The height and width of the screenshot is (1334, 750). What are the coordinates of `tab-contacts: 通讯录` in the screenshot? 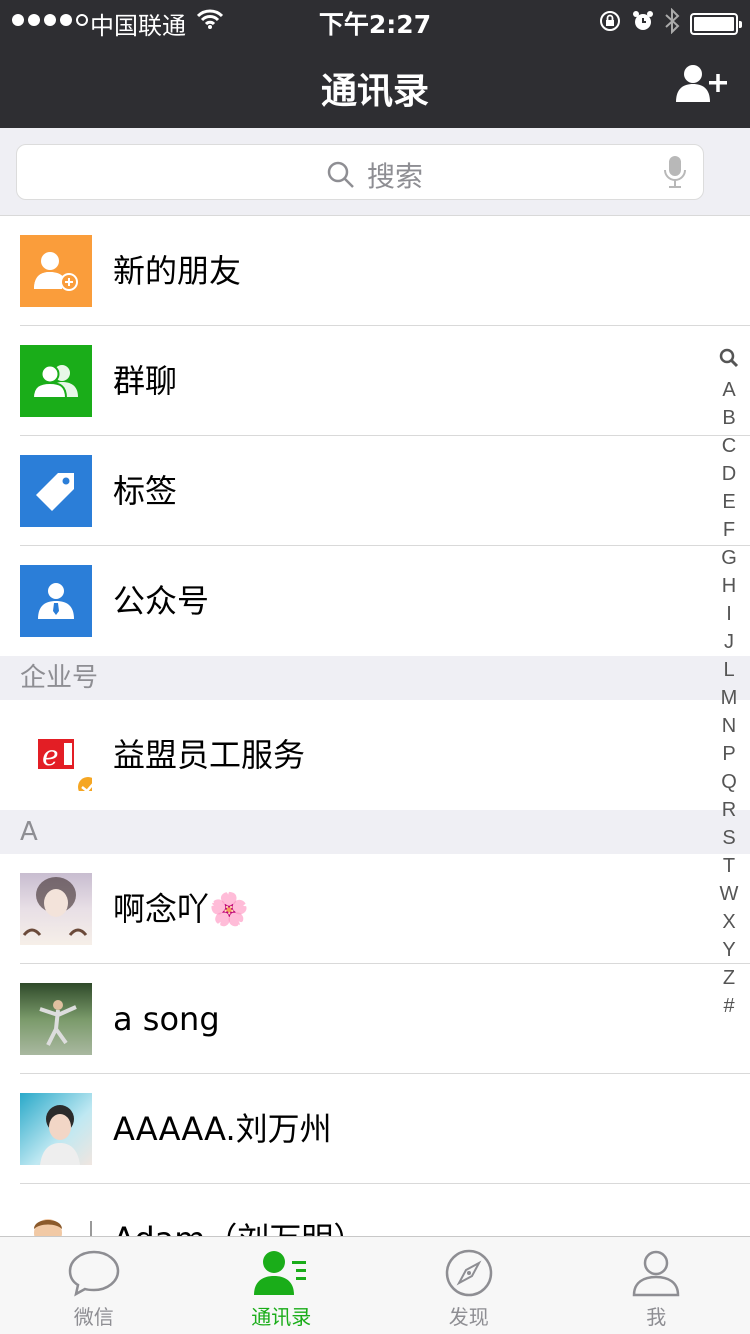 It's located at (282, 1285).